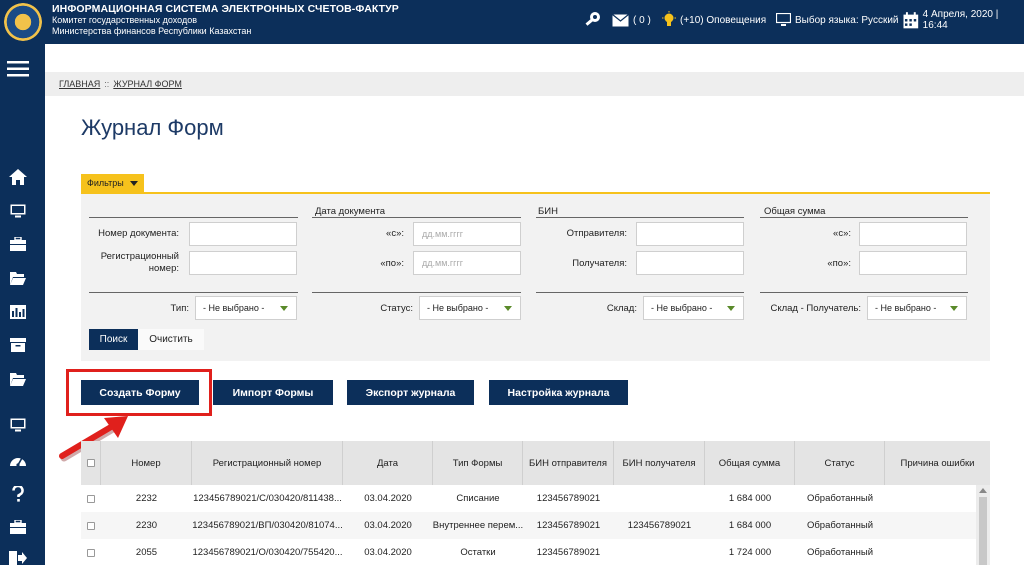 This screenshot has height=565, width=1024. What do you see at coordinates (478, 463) in the screenshot?
I see `column-header: Тип Формы` at bounding box center [478, 463].